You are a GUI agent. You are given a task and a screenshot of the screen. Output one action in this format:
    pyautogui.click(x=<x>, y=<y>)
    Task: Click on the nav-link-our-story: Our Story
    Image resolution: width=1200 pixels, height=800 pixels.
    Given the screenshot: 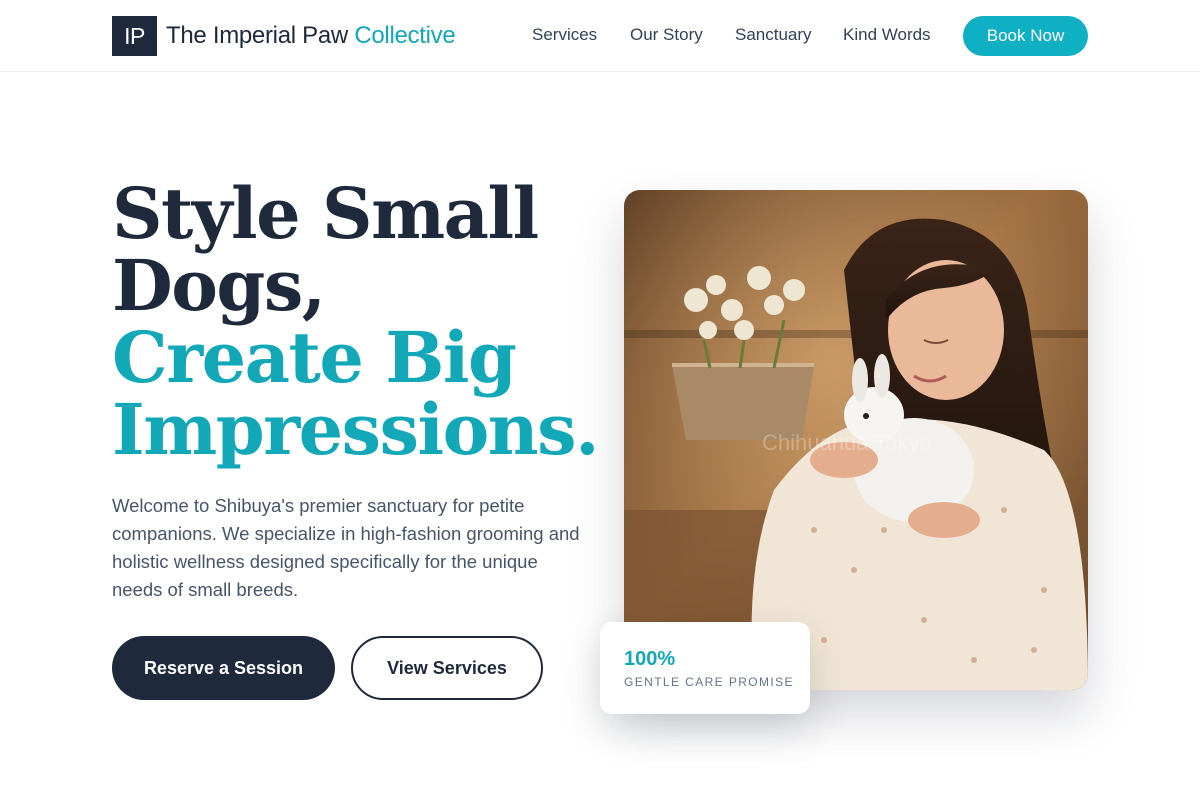 What is the action you would take?
    pyautogui.click(x=666, y=35)
    